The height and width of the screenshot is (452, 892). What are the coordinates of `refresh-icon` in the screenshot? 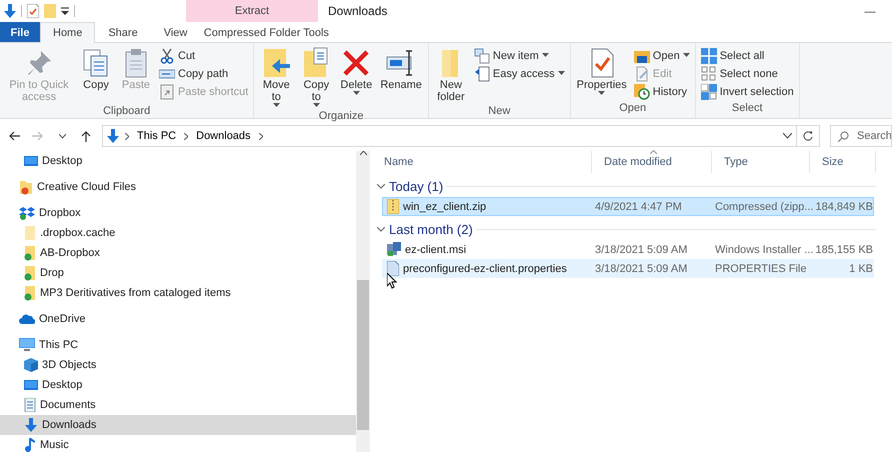 It's located at (808, 136).